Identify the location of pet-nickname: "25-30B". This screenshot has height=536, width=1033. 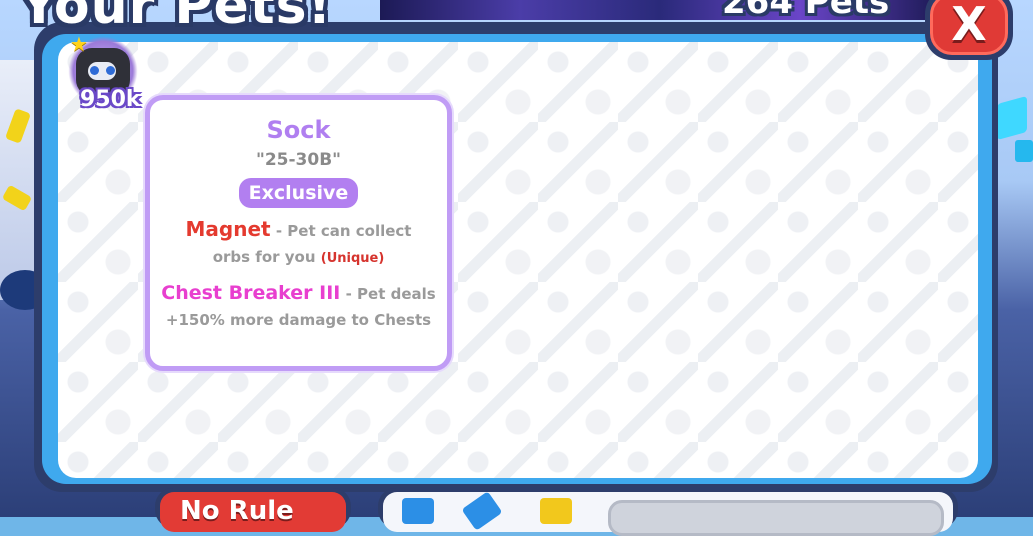
(298, 160).